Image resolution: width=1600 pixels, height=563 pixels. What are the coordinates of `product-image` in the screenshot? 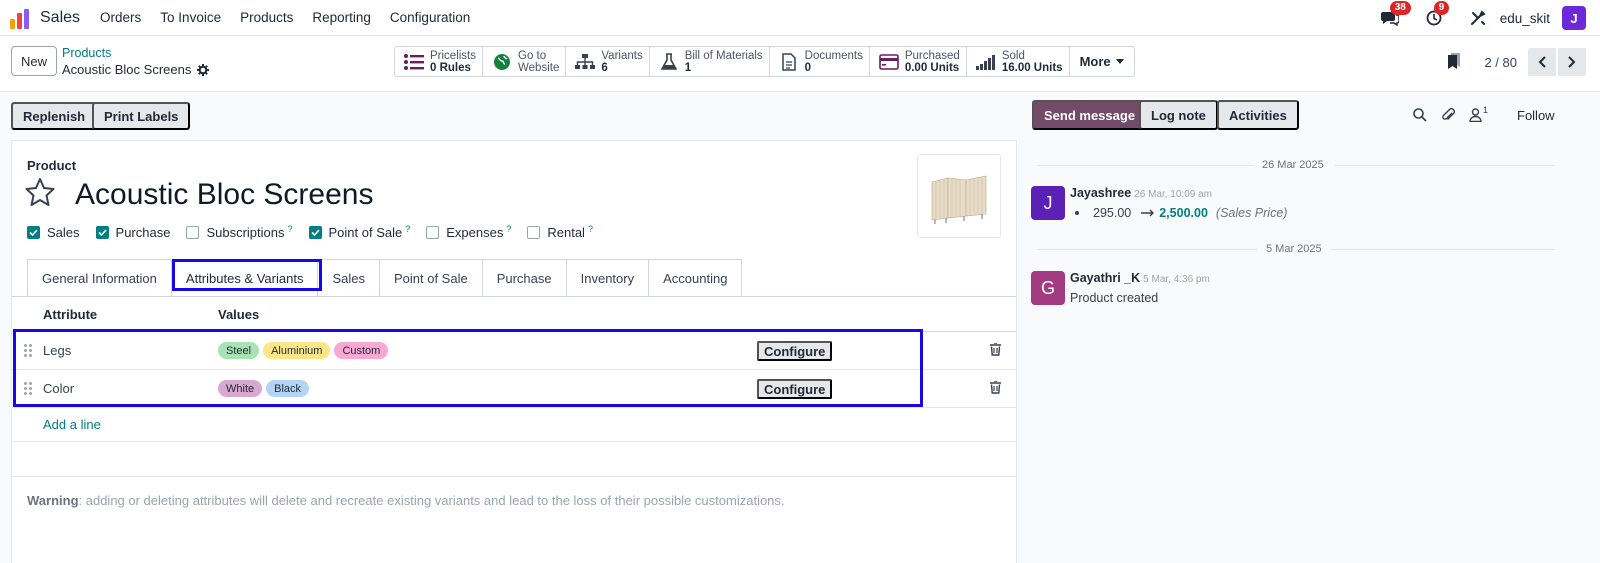 It's located at (959, 196).